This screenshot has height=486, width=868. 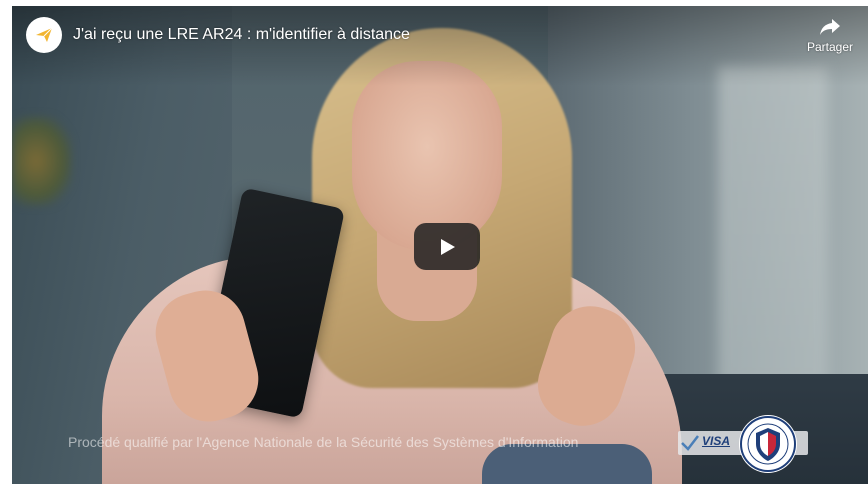 I want to click on play-icon, so click(x=448, y=246).